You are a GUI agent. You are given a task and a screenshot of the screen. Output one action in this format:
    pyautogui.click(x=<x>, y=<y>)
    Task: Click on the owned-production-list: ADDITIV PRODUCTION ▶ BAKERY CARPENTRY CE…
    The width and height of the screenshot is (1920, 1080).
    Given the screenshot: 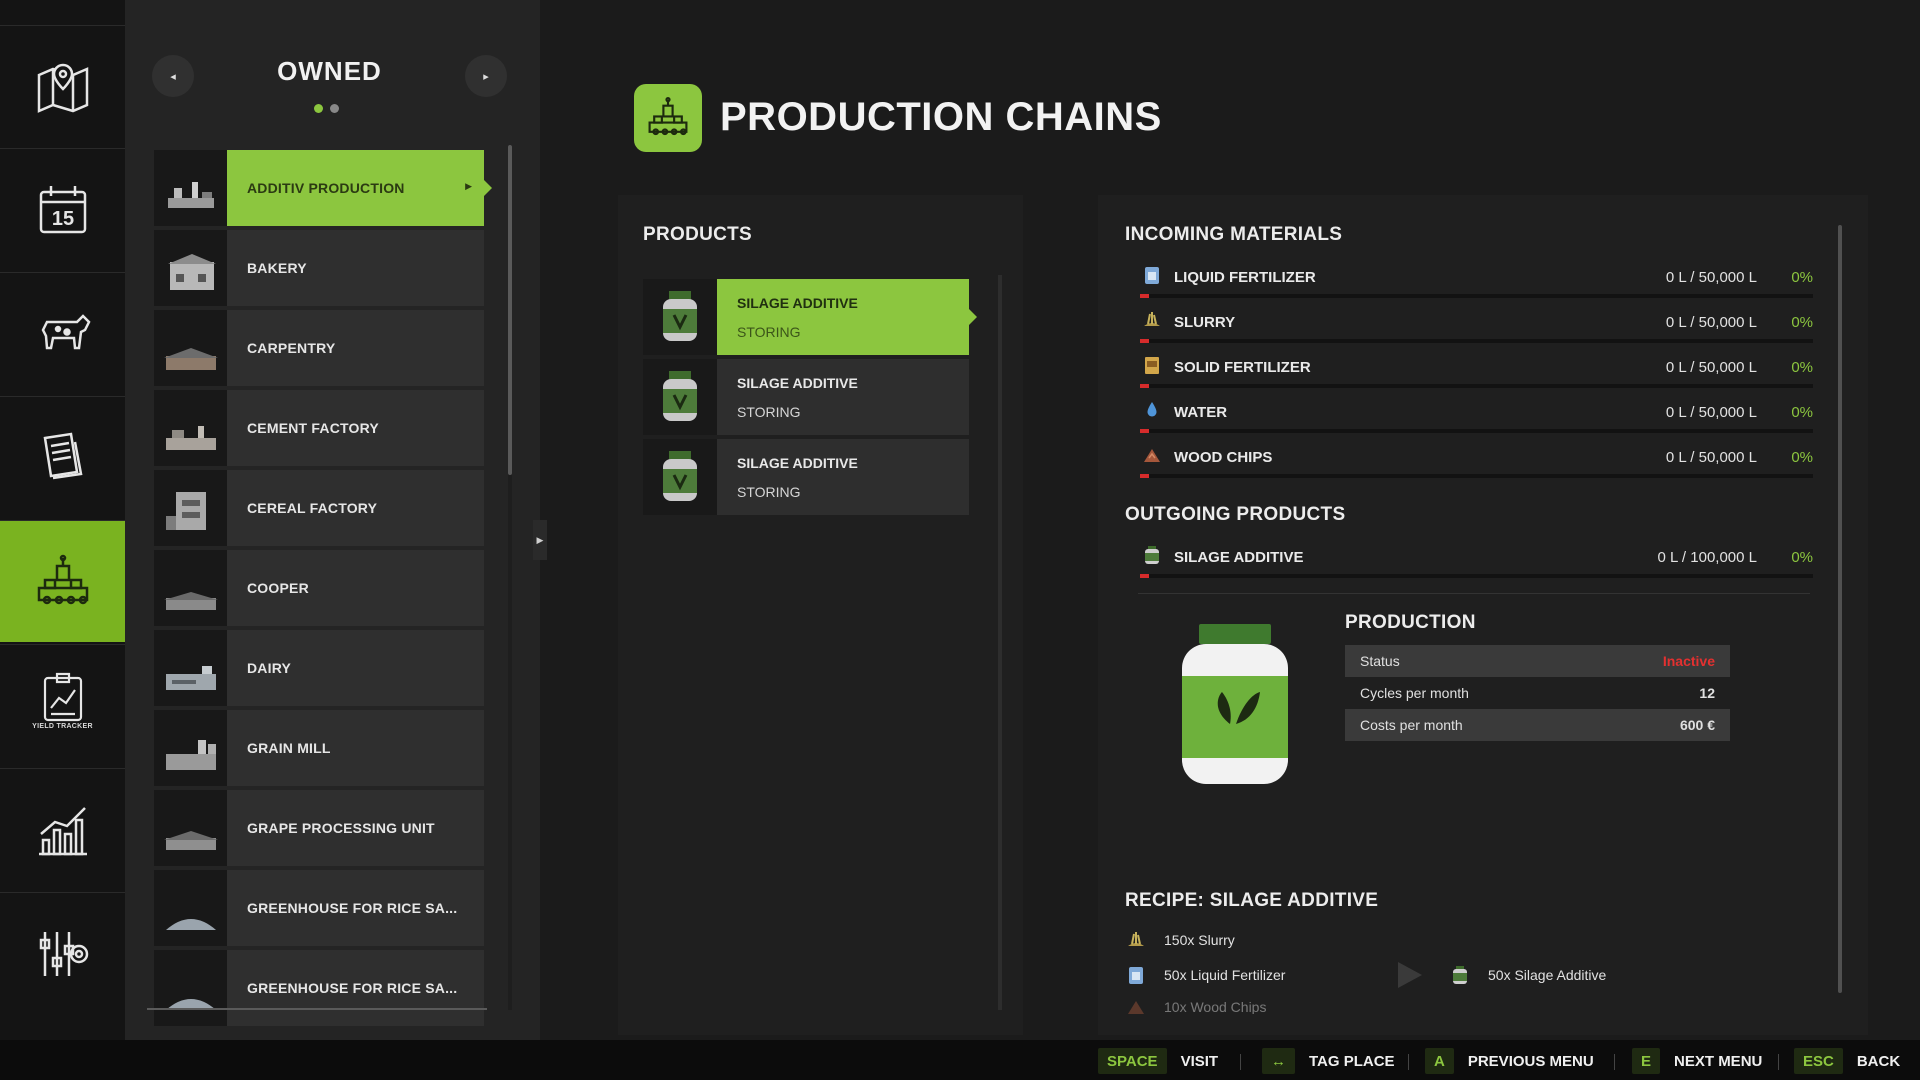 What is the action you would take?
    pyautogui.click(x=323, y=590)
    